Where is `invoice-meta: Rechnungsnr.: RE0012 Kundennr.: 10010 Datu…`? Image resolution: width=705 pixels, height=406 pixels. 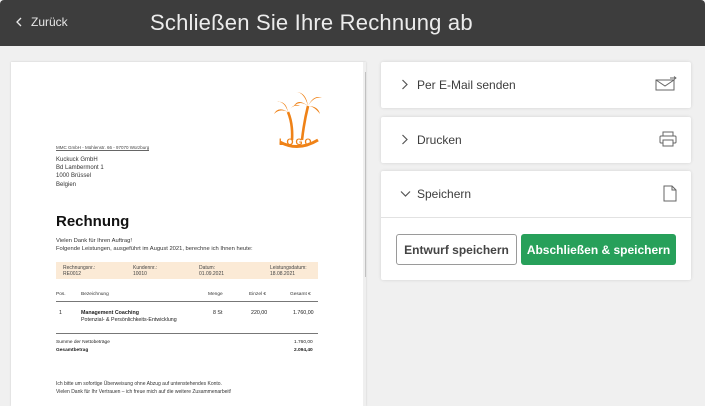 invoice-meta: Rechnungsnr.: RE0012 Kundennr.: 10010 Datu… is located at coordinates (187, 270).